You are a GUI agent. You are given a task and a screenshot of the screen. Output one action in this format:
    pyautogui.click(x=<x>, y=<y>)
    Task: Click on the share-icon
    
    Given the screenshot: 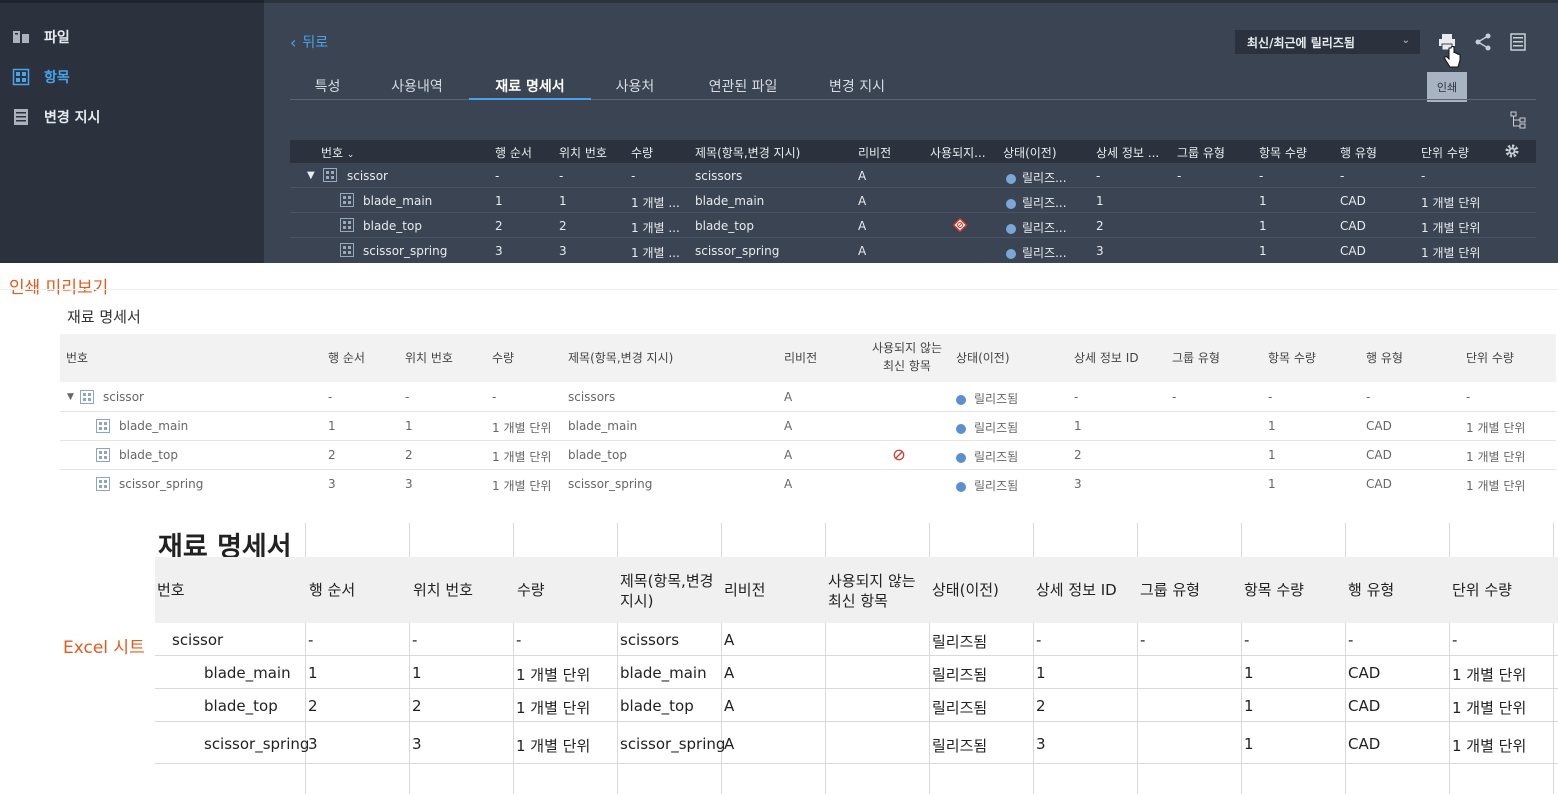 What is the action you would take?
    pyautogui.click(x=1483, y=42)
    